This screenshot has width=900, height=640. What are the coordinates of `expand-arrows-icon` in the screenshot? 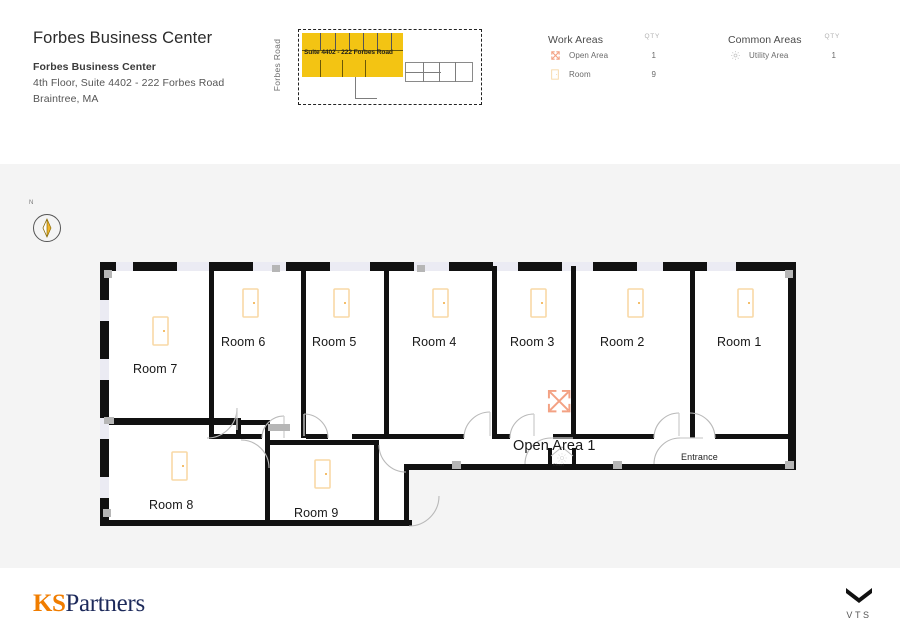 It's located at (555, 56).